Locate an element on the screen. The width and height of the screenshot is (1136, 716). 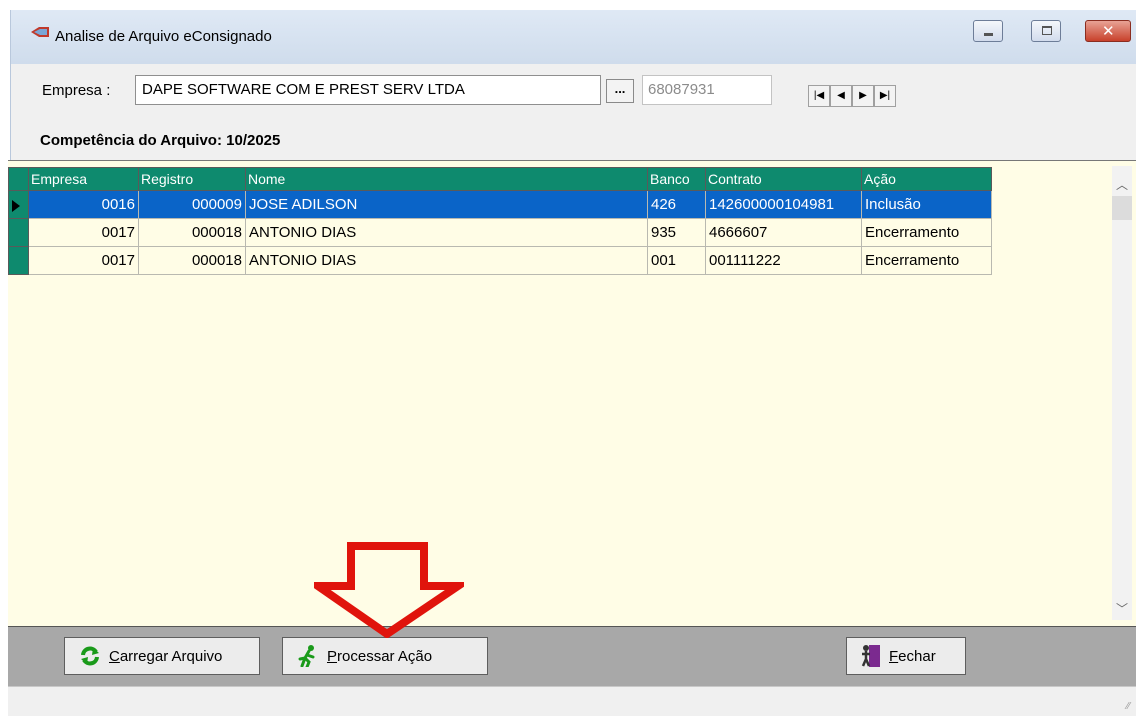
cell-banco: 426 is located at coordinates (676, 204).